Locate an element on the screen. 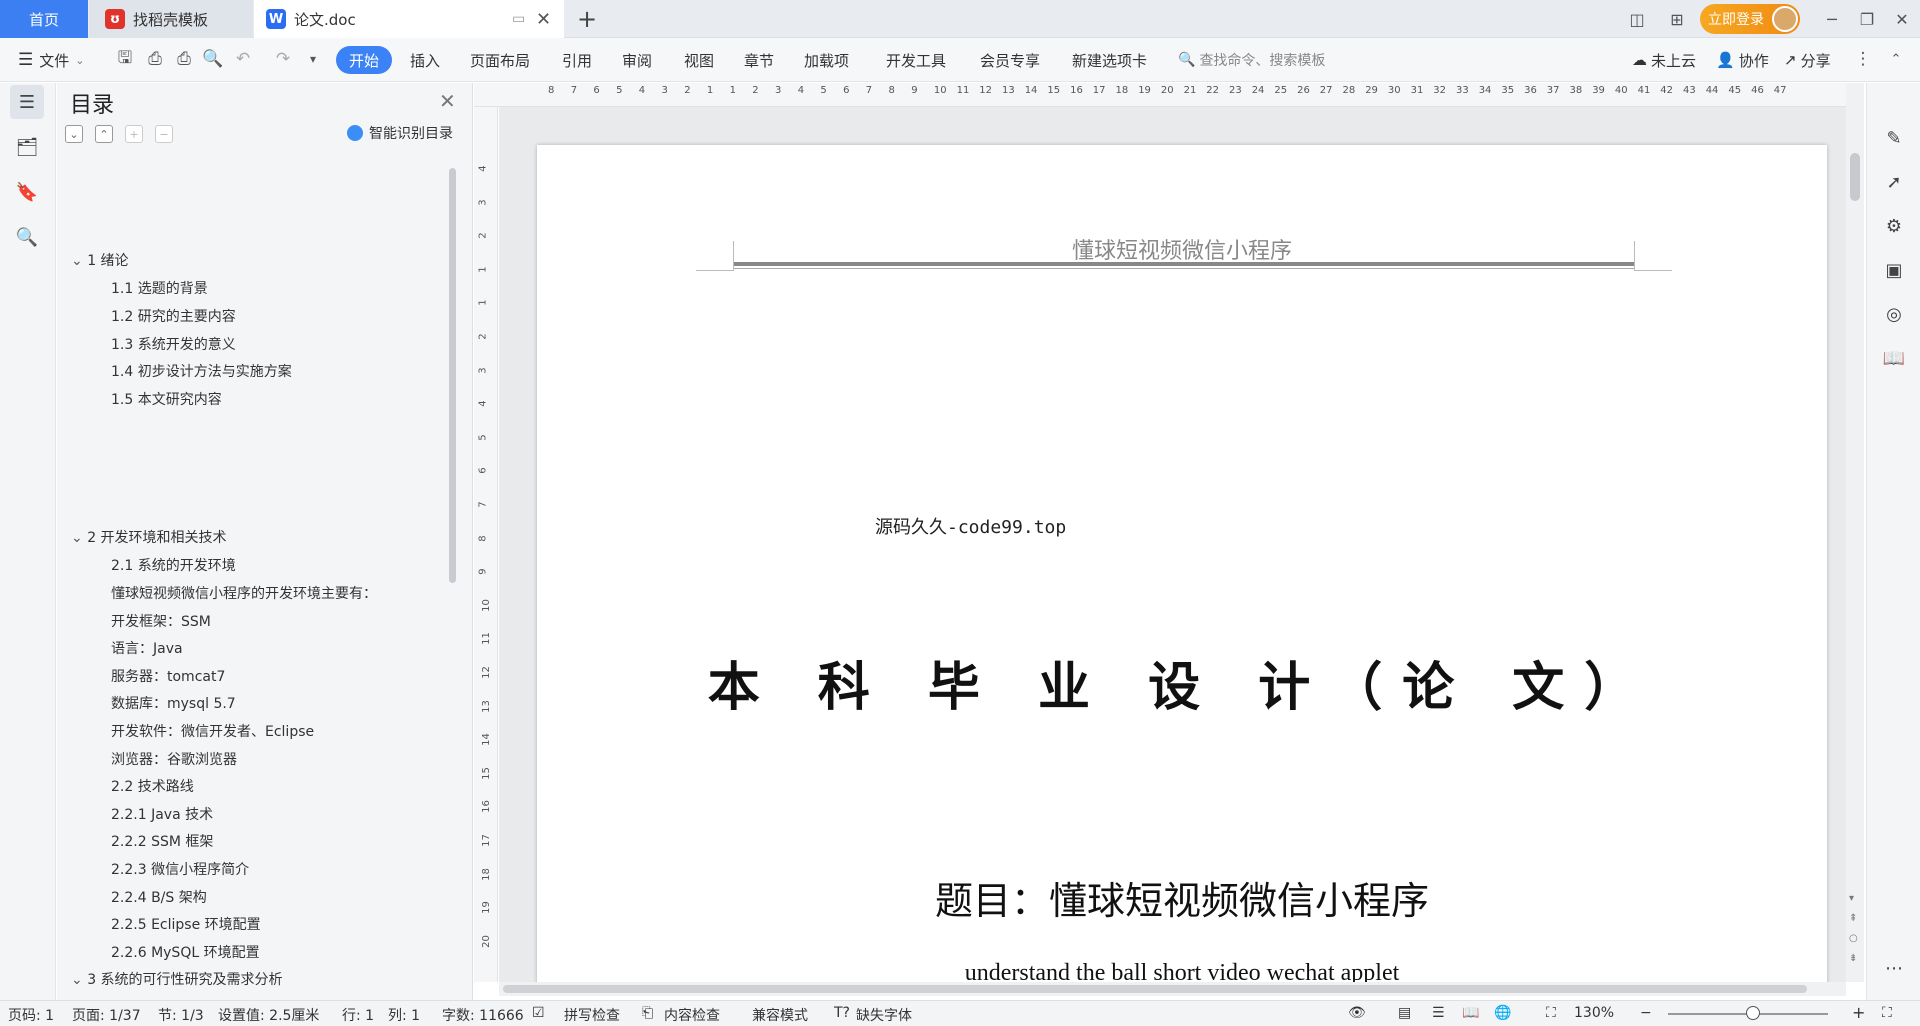  tab-review: 审阅 is located at coordinates (637, 60).